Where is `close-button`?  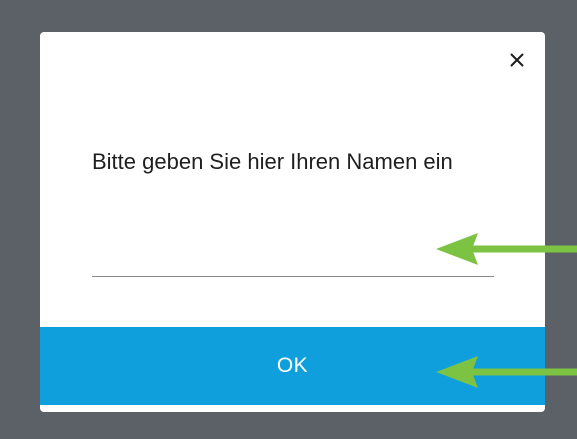
close-button is located at coordinates (517, 60).